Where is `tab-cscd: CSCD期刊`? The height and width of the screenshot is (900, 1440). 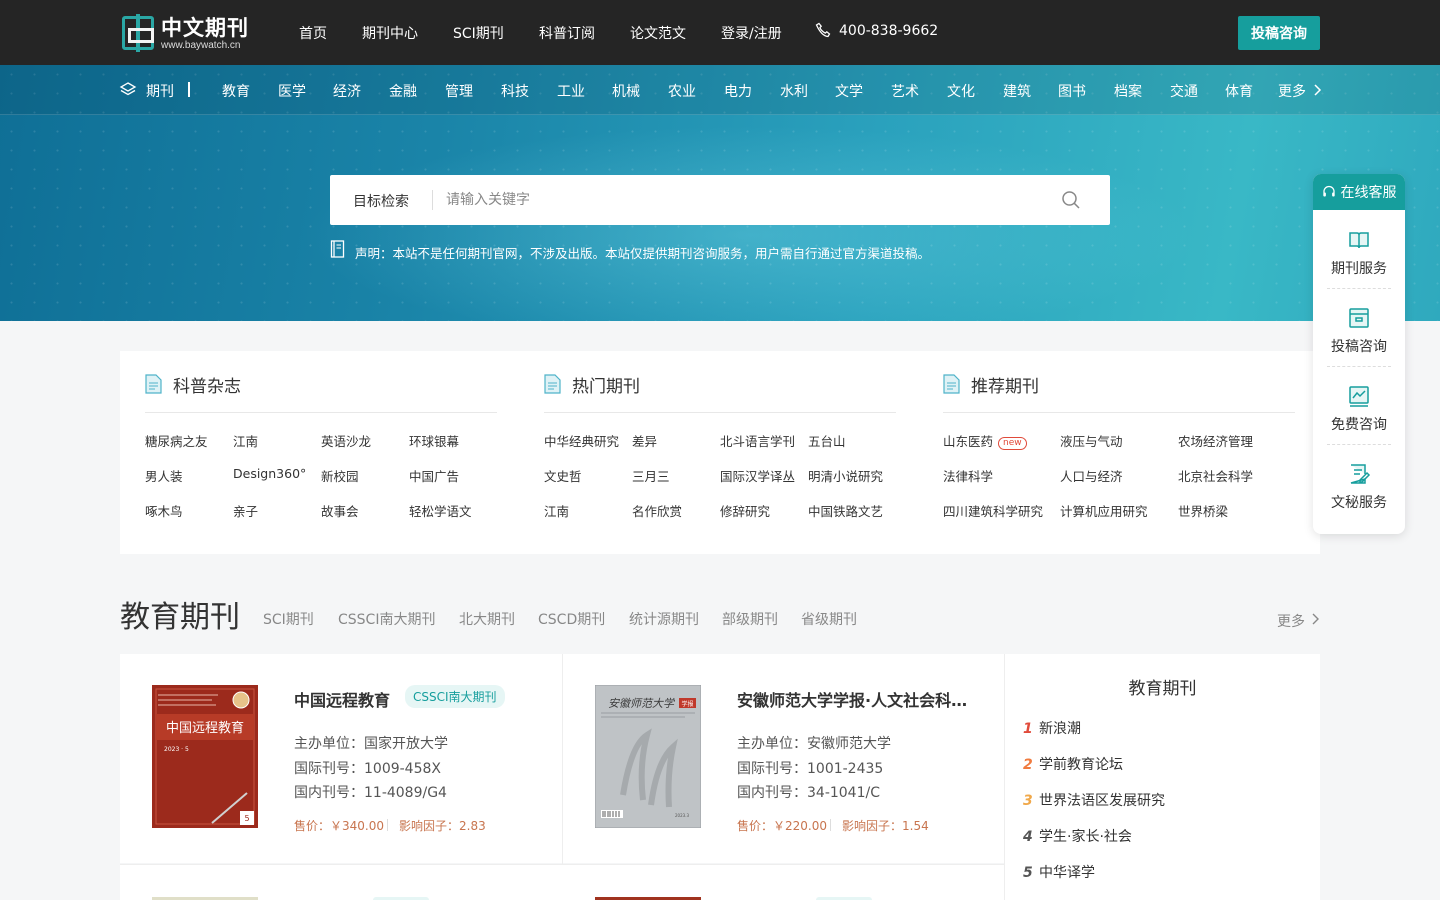
tab-cscd: CSCD期刊 is located at coordinates (571, 619).